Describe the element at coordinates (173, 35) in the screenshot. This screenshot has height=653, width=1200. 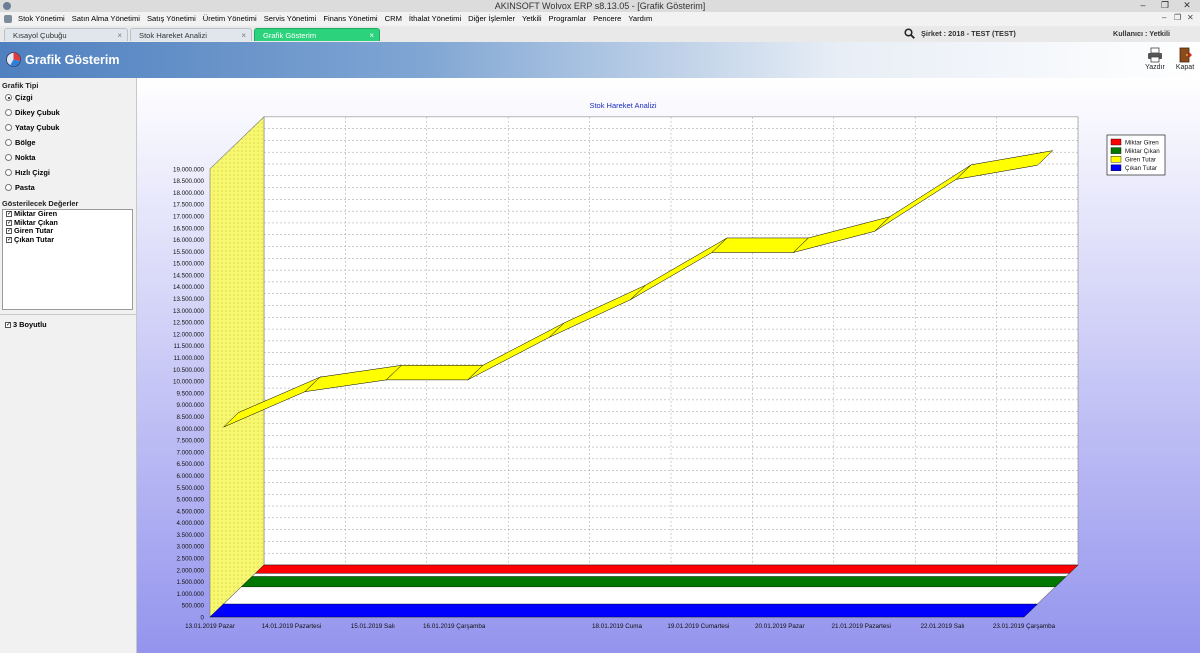
I see `tab-label: Stok Hareket Analizi` at that location.